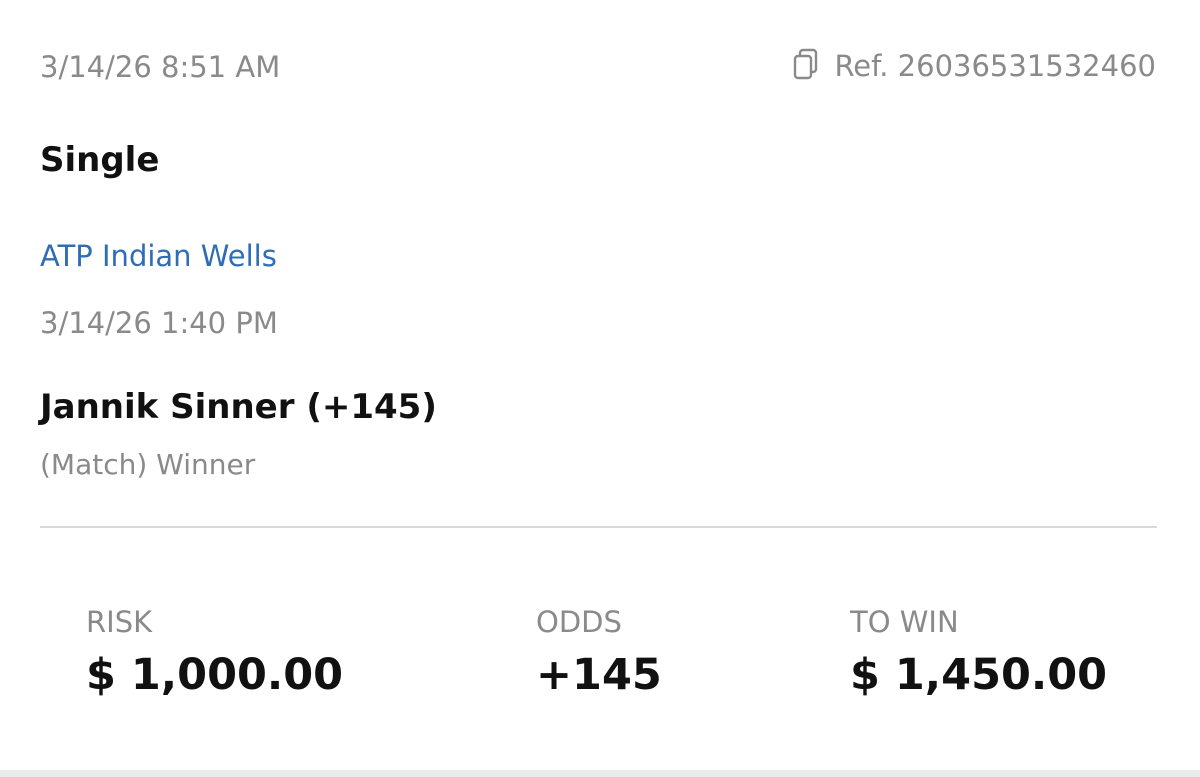 The width and height of the screenshot is (1200, 777). What do you see at coordinates (806, 66) in the screenshot?
I see `copy-icon` at bounding box center [806, 66].